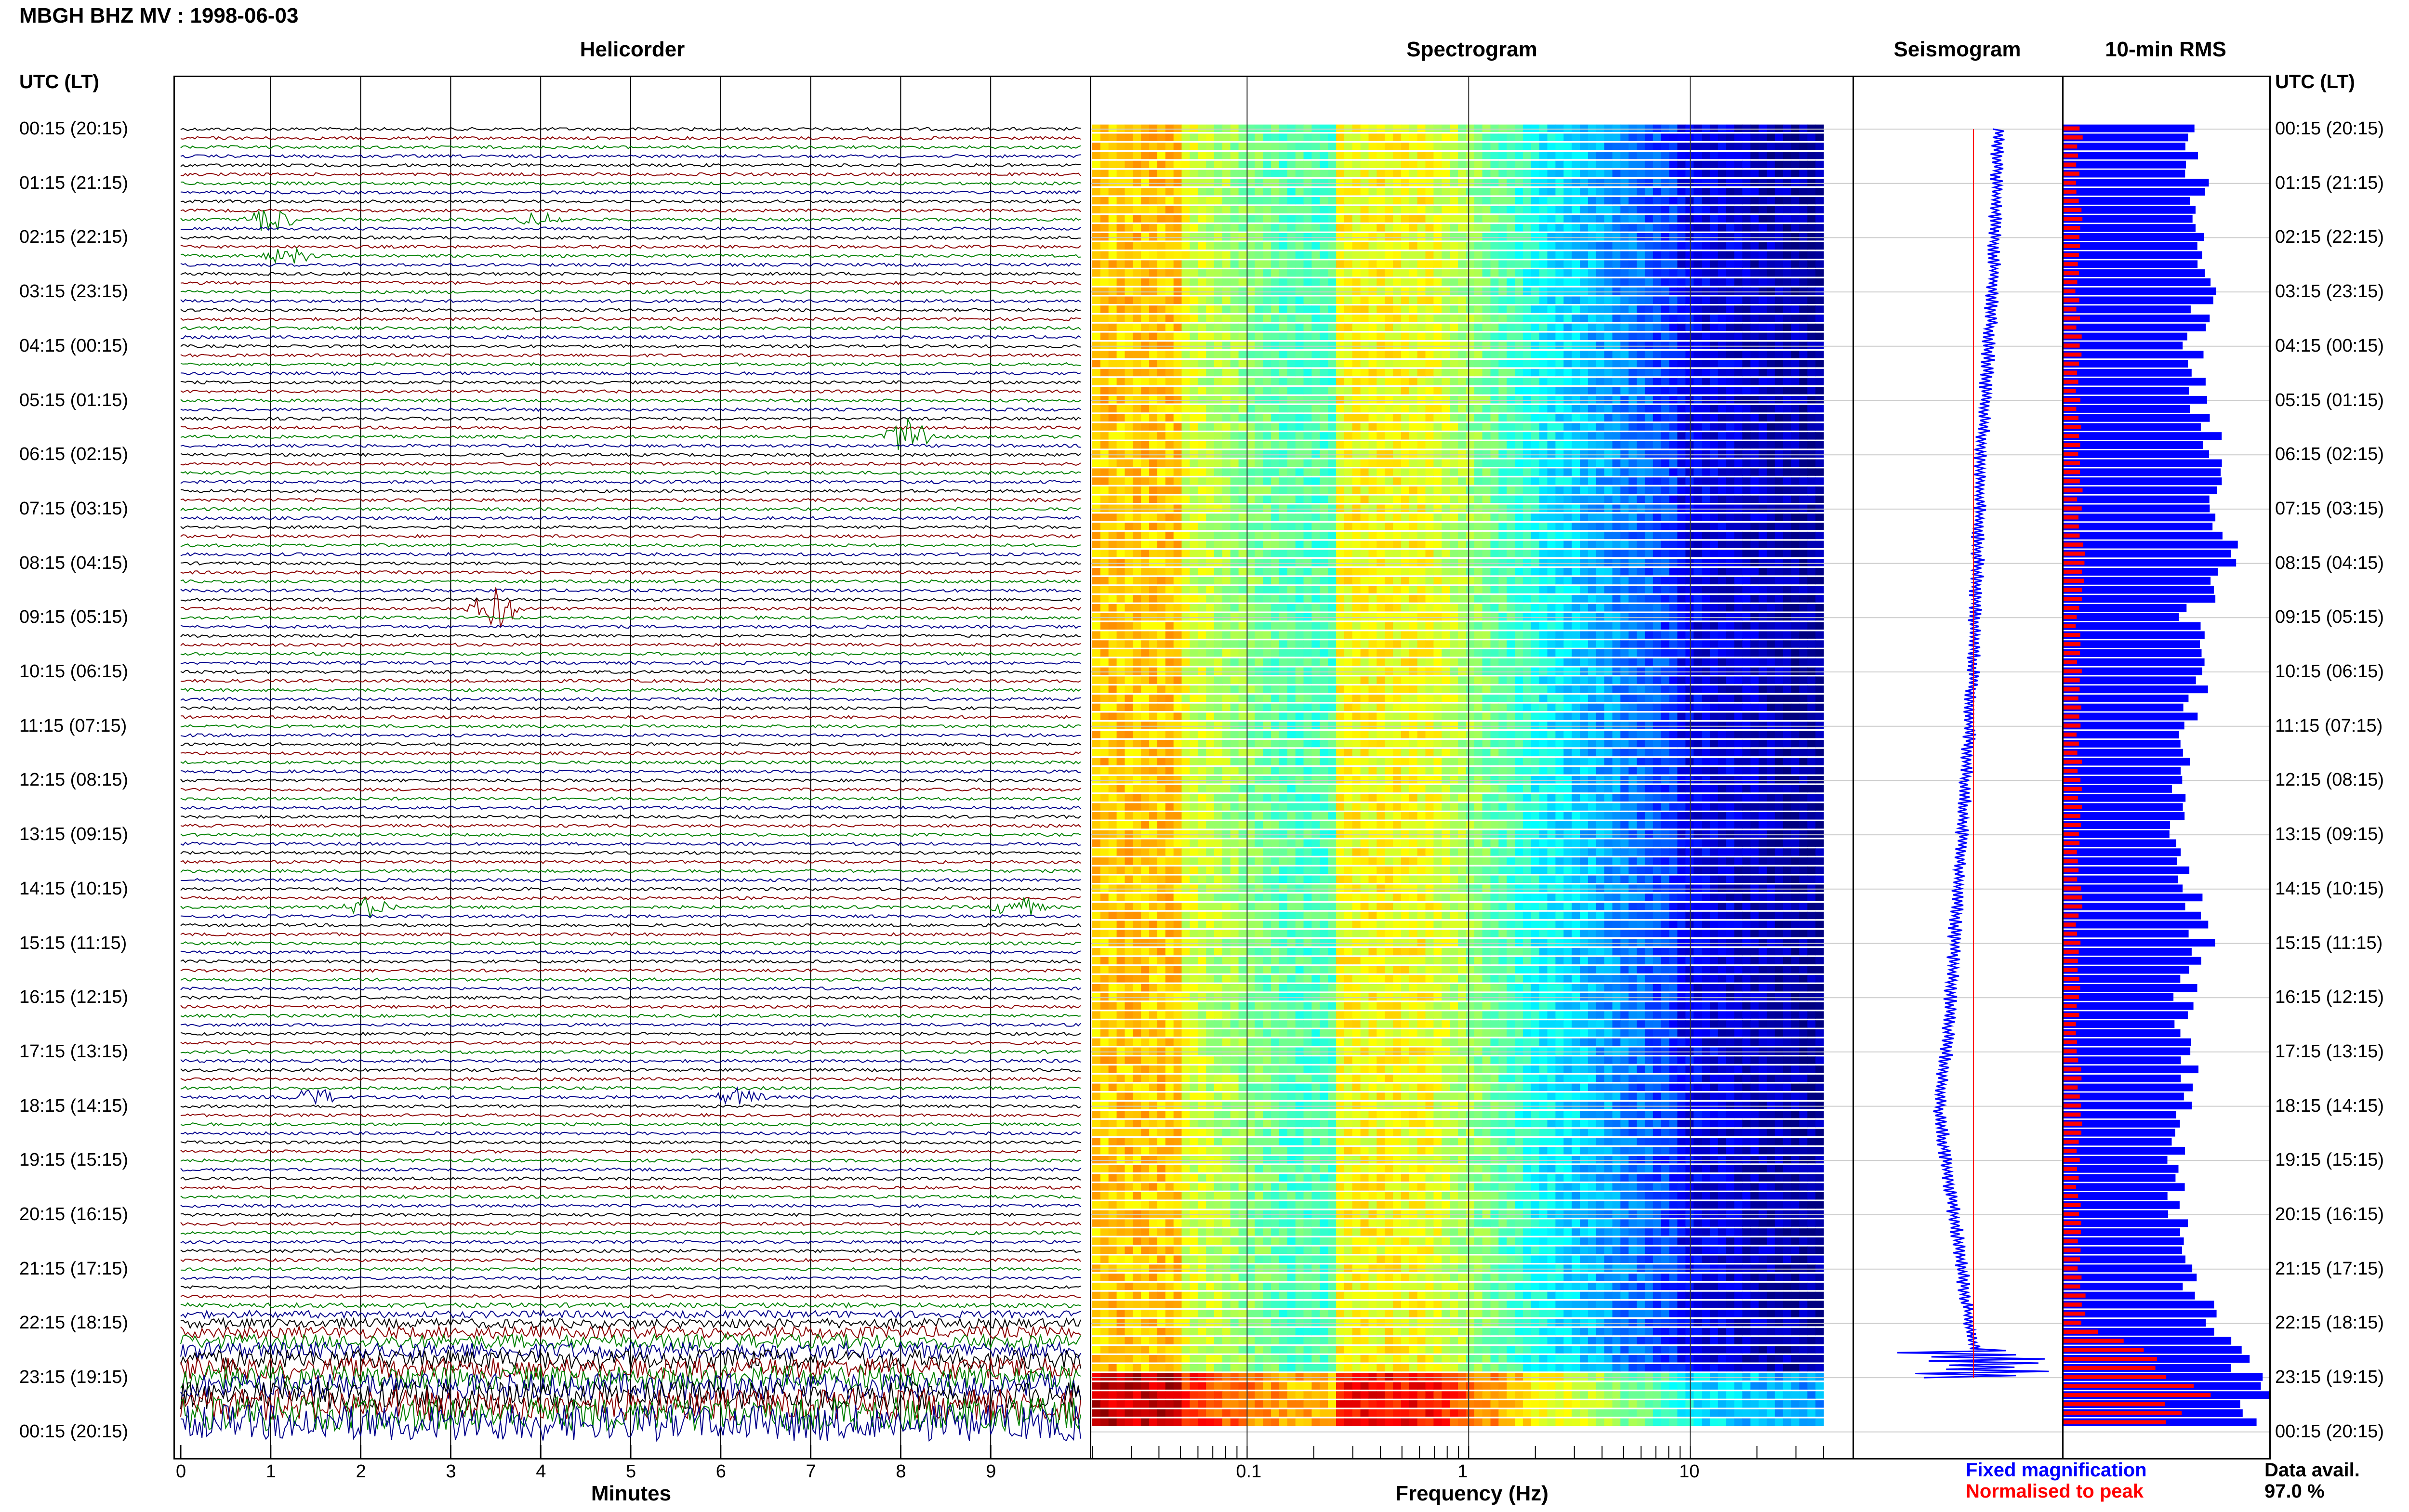 This screenshot has width=2409, height=1512. I want to click on time-label-right: 02:15 (22:15), so click(2329, 237).